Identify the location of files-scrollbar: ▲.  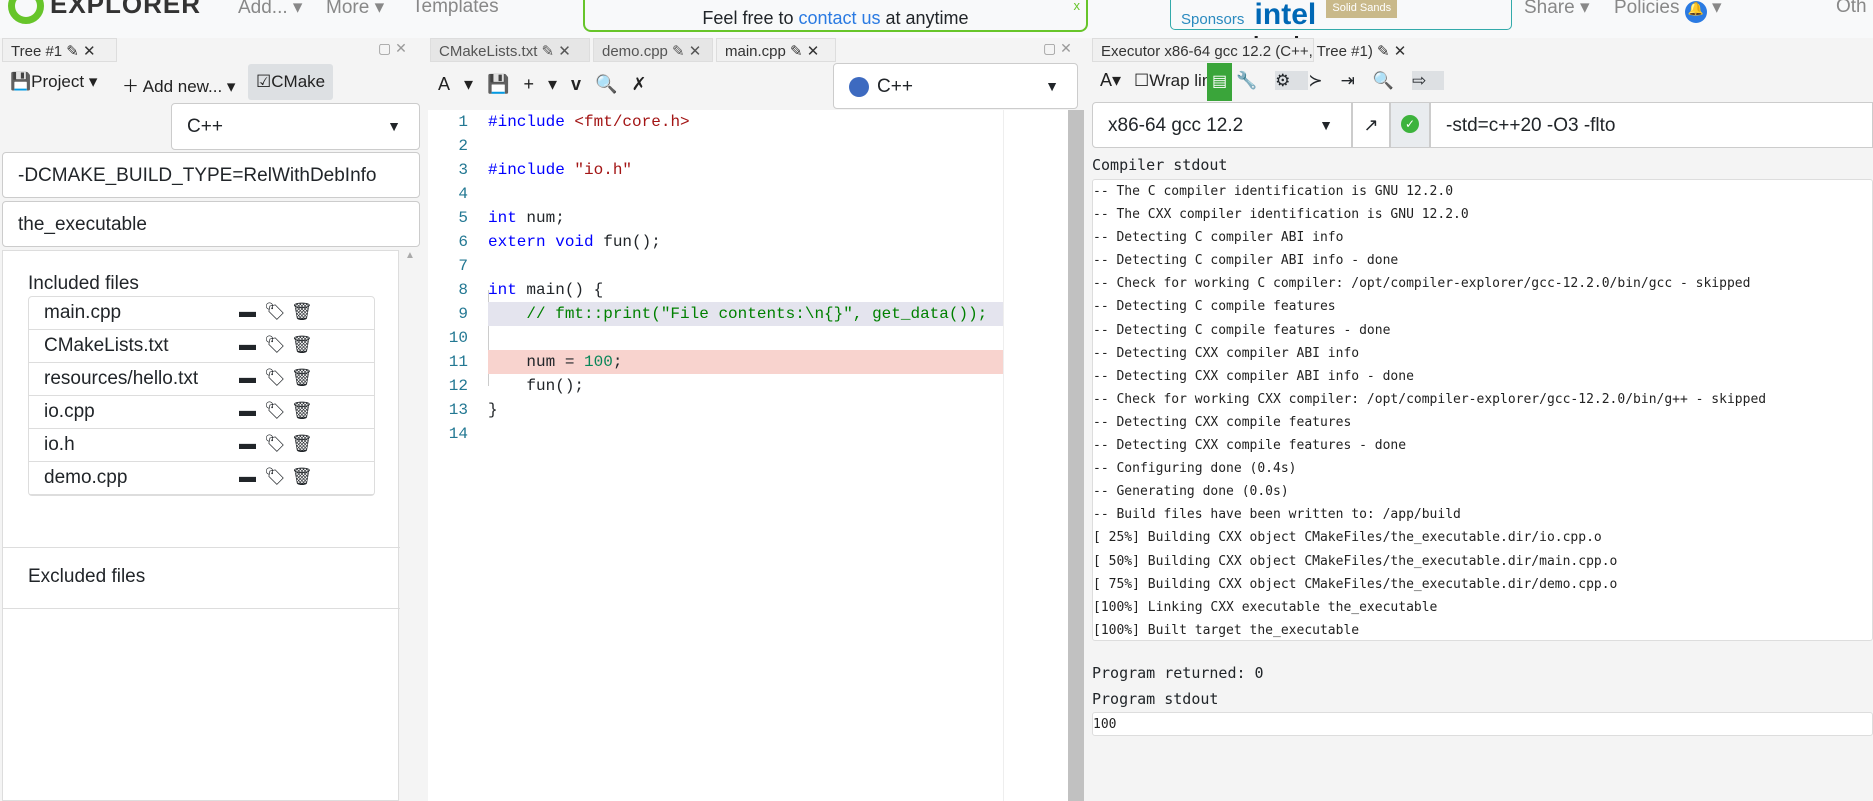
(410, 525).